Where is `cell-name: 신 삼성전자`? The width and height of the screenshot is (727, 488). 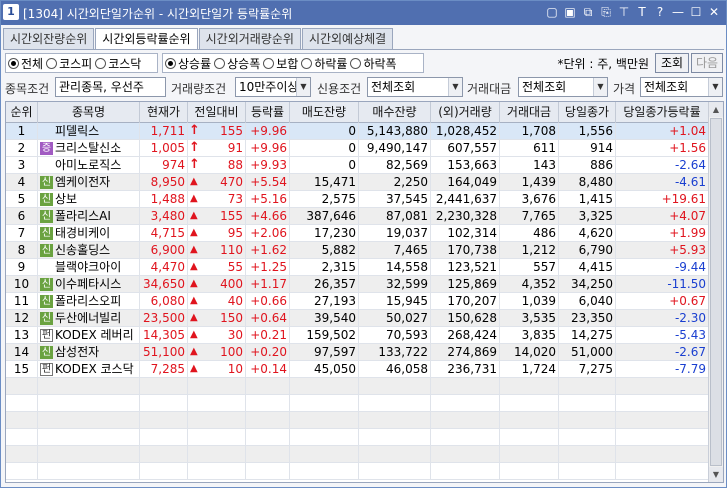 cell-name: 신 삼성전자 is located at coordinates (89, 352).